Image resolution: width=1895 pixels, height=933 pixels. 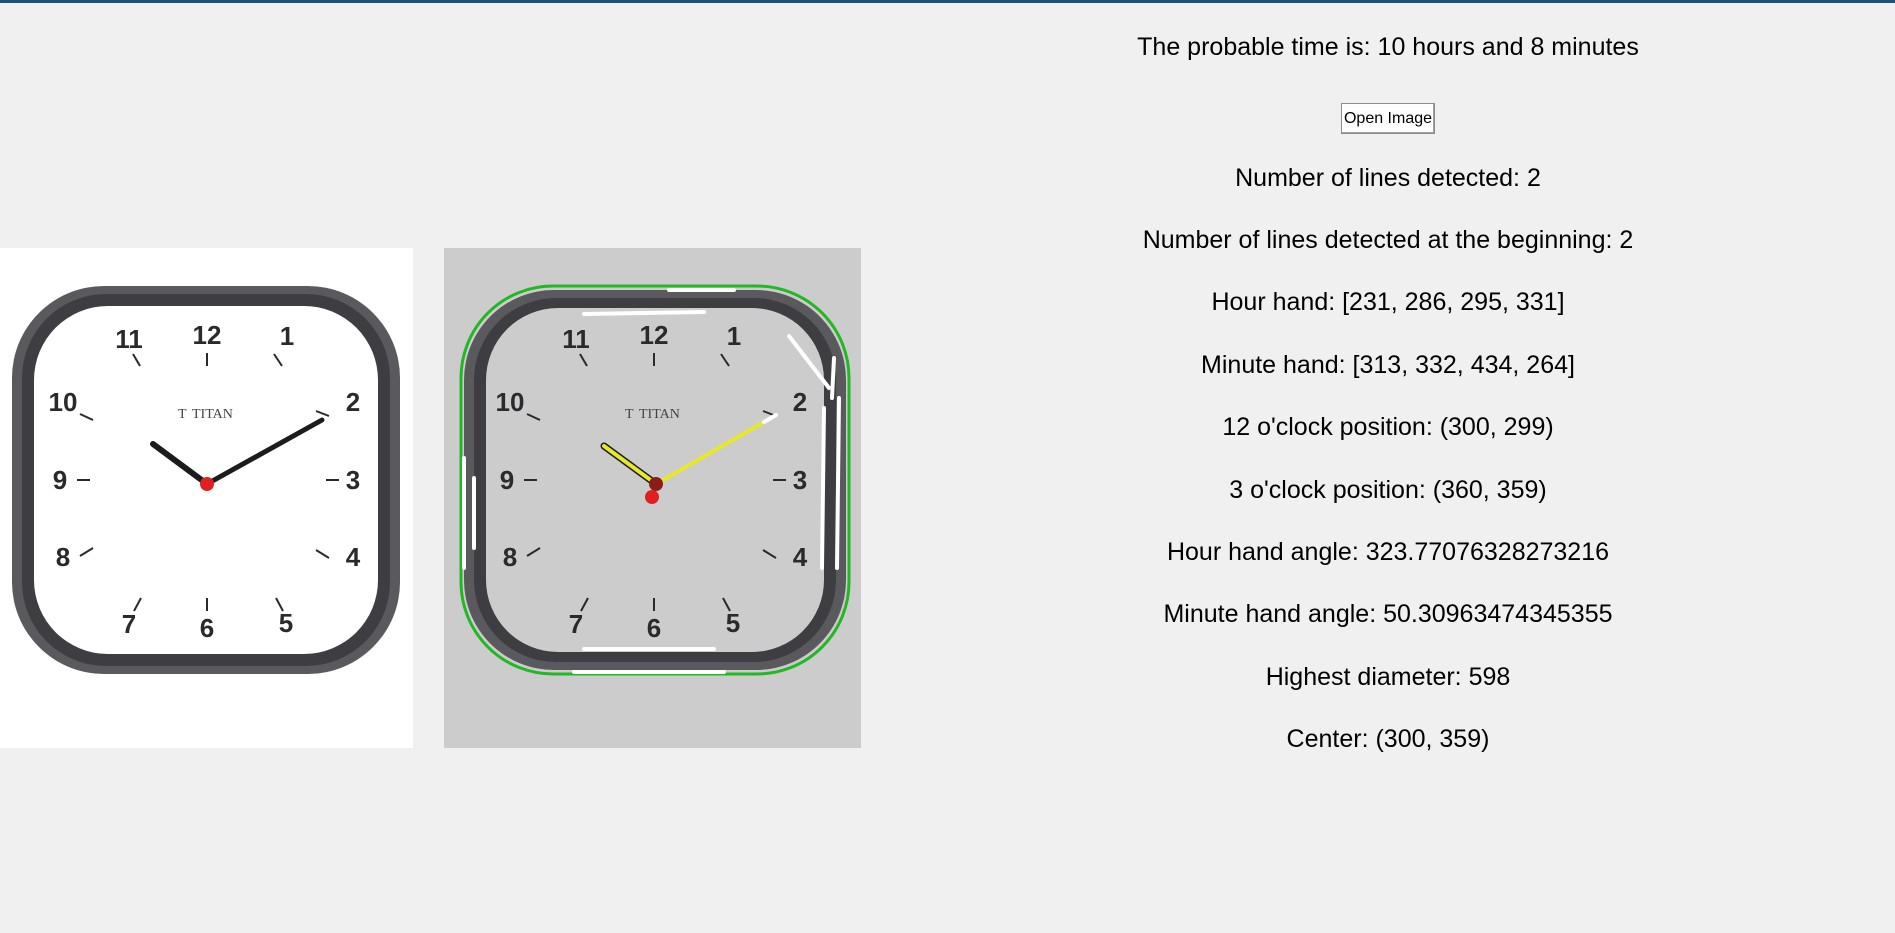 I want to click on minute-hand-coords-label: Minute hand: [313, 332, 434, 264], so click(x=1388, y=365).